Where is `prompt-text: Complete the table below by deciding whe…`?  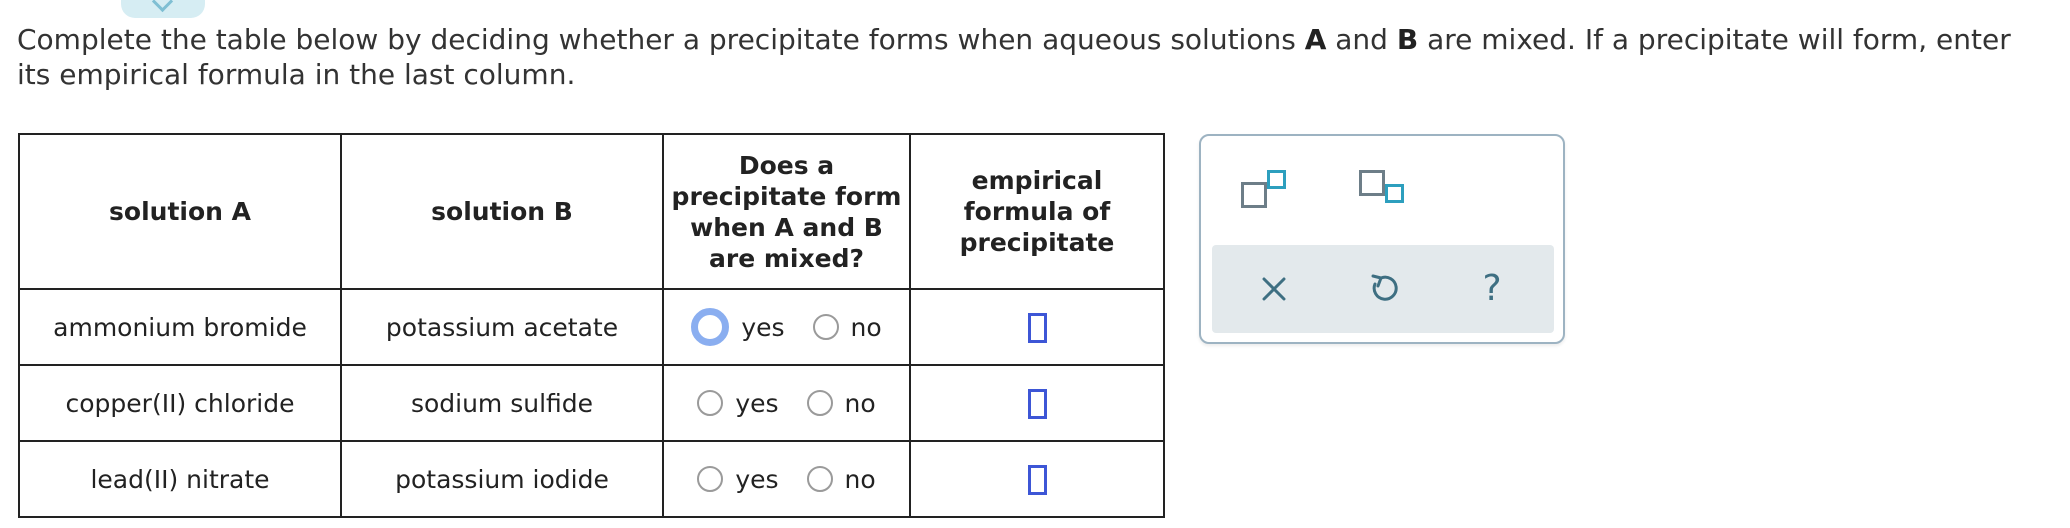
prompt-text: Complete the table below by deciding whe… is located at coordinates (661, 39).